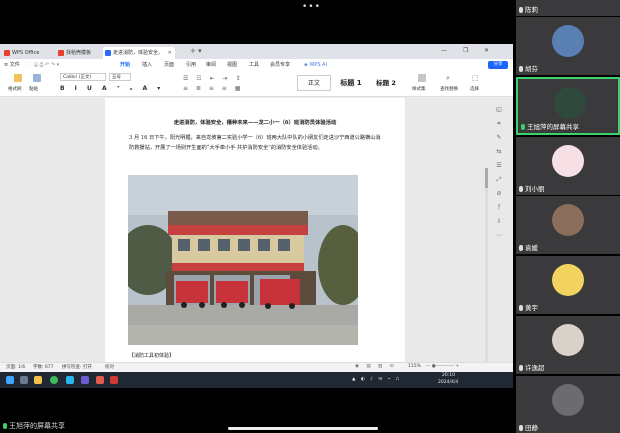  I want to click on style-normal: 正文, so click(314, 83).